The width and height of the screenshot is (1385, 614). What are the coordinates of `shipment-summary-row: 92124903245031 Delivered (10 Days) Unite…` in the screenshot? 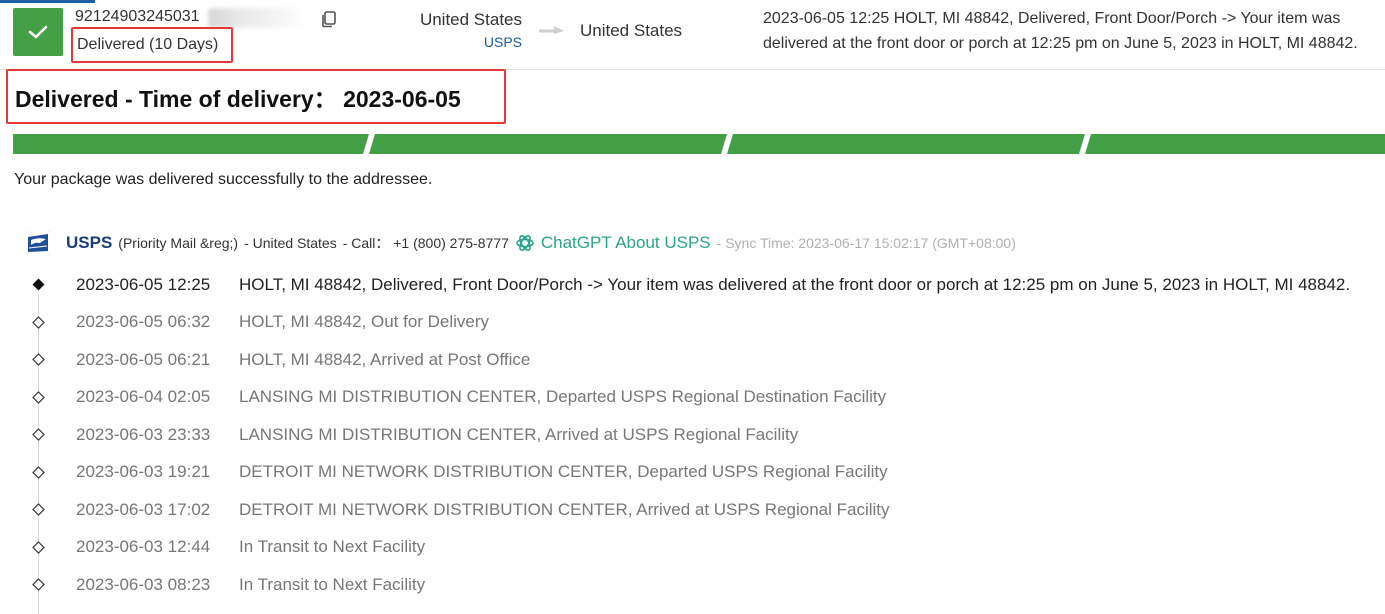 It's located at (692, 35).